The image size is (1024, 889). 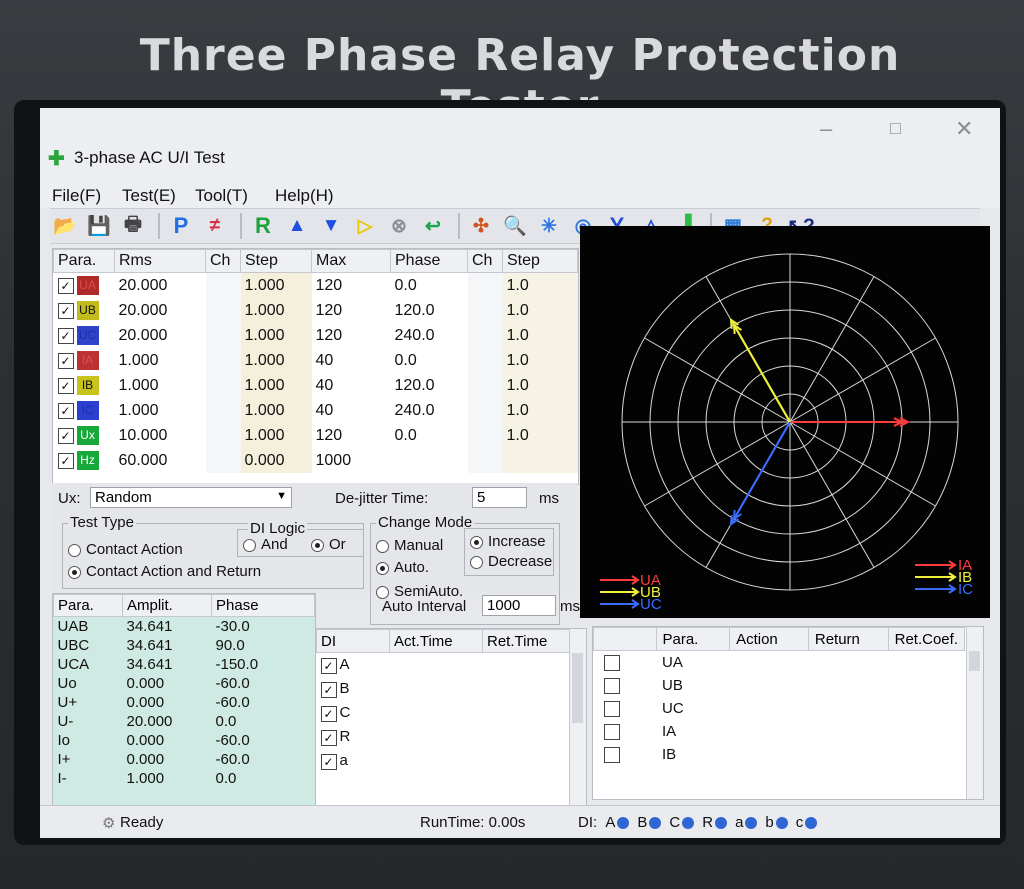 What do you see at coordinates (160, 460) in the screenshot?
I see `param-rms: 60.000` at bounding box center [160, 460].